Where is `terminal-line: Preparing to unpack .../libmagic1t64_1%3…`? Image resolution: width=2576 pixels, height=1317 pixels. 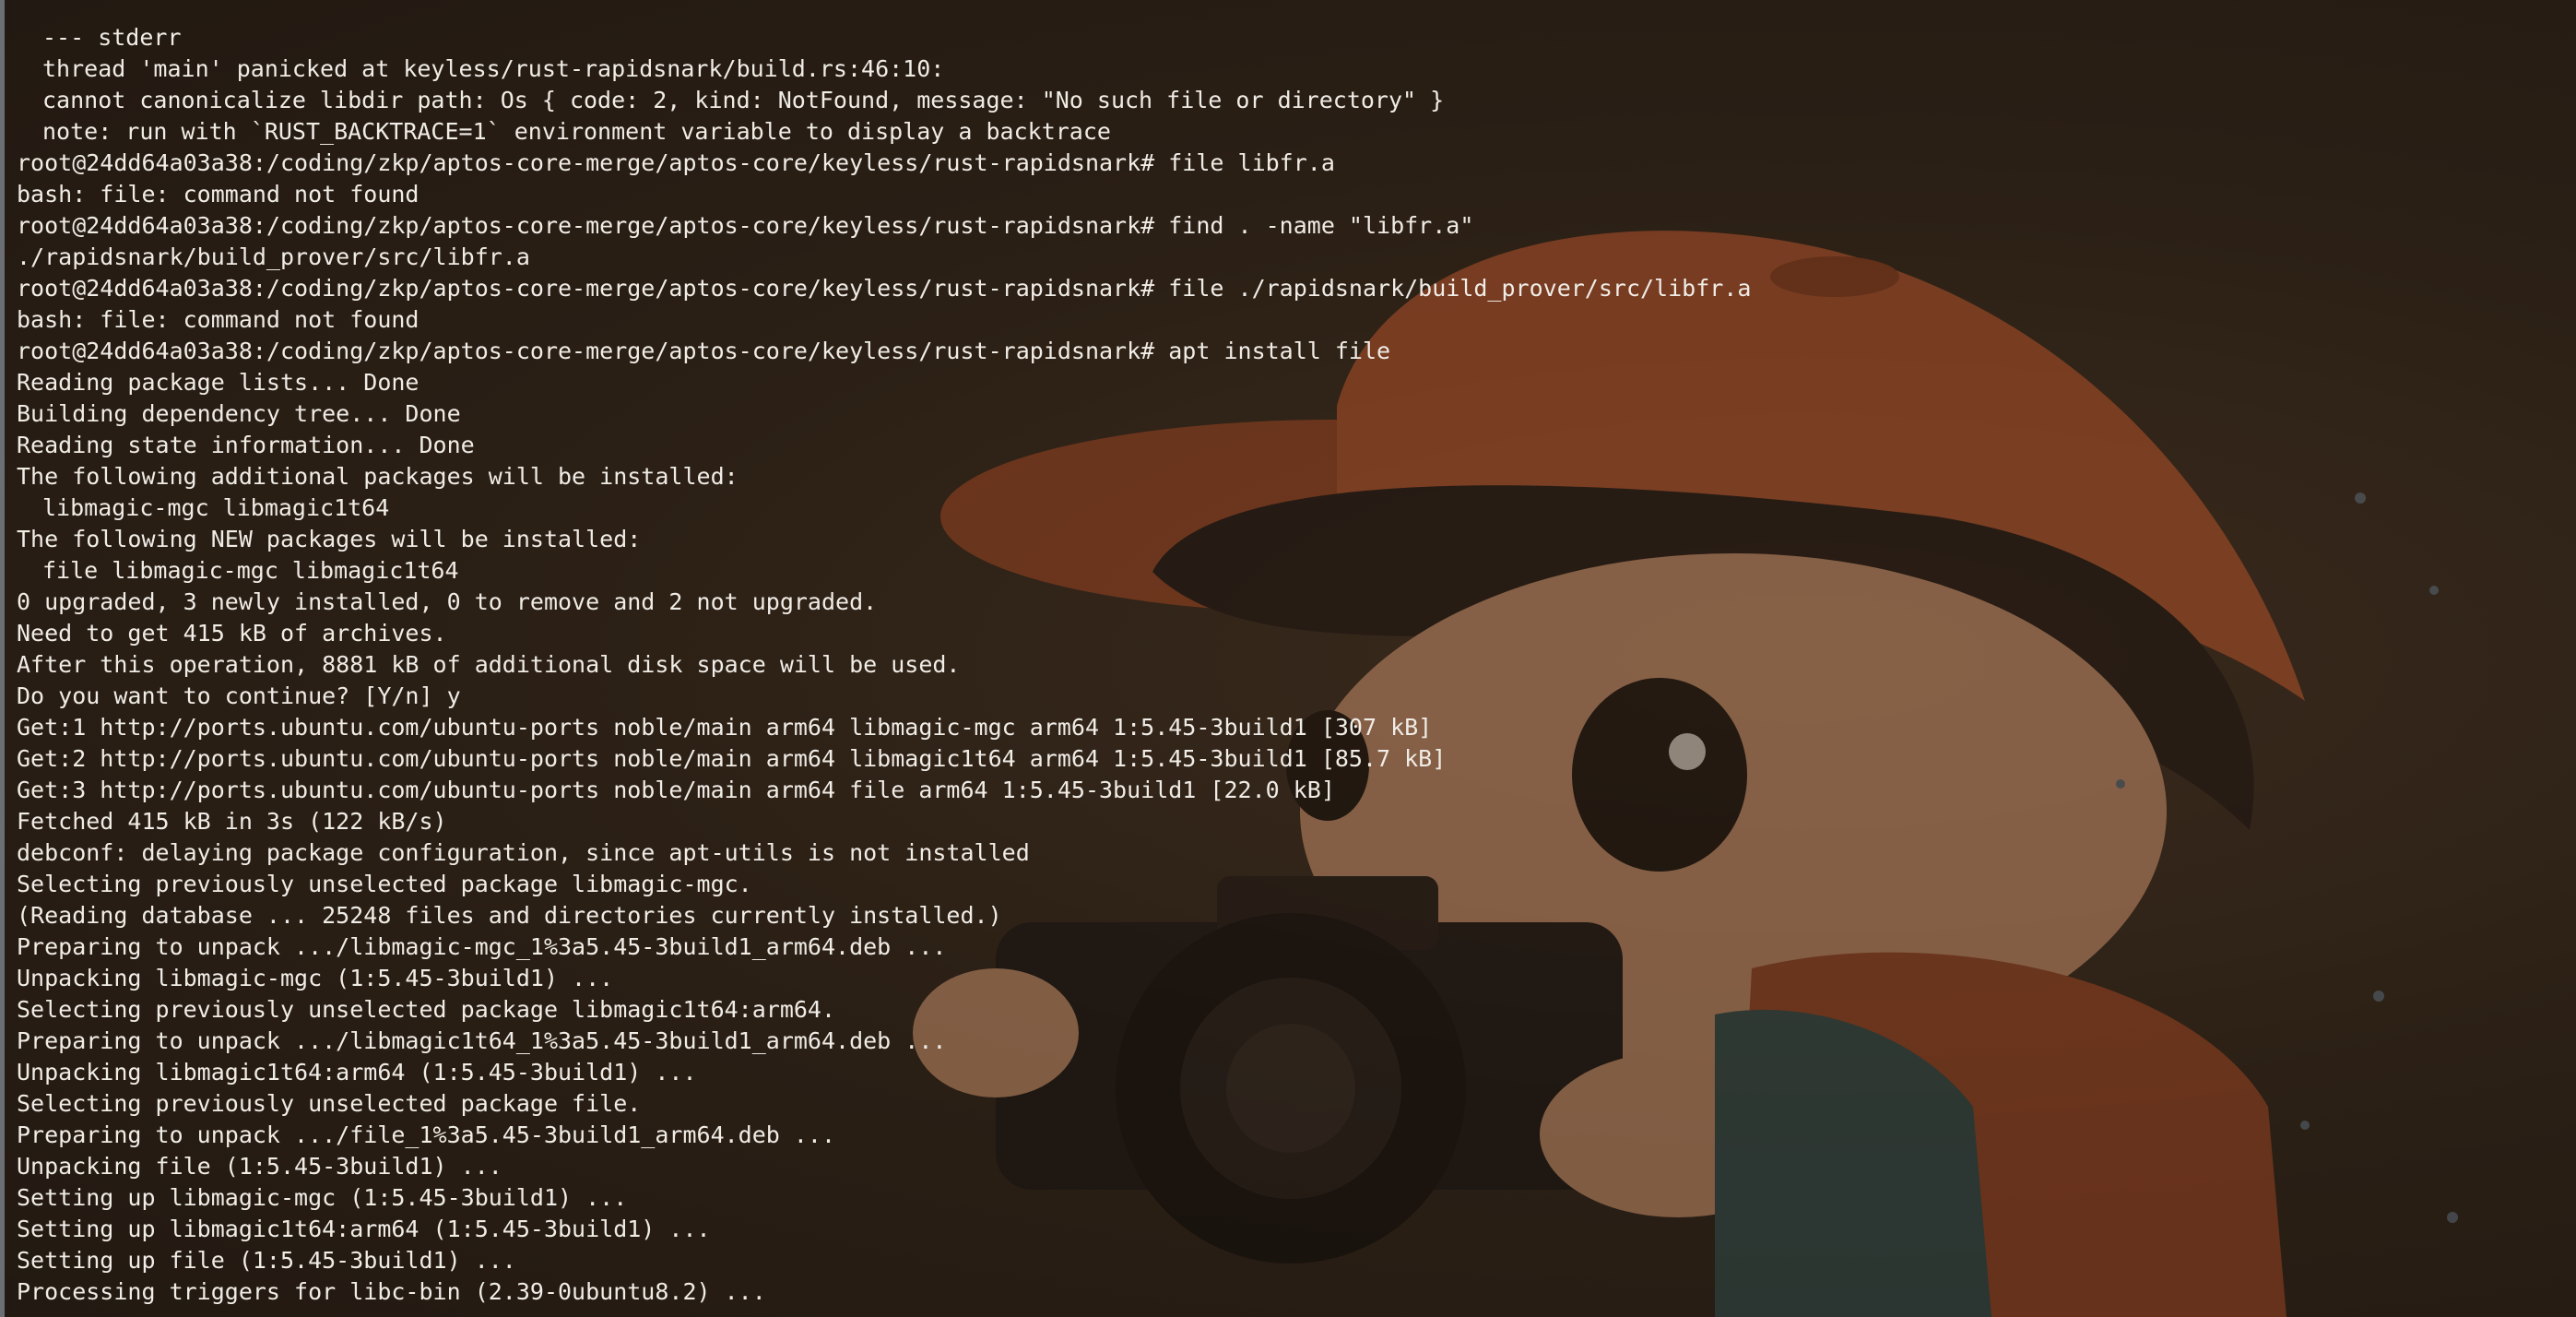 terminal-line: Preparing to unpack .../libmagic1t64_1%3… is located at coordinates (482, 1040).